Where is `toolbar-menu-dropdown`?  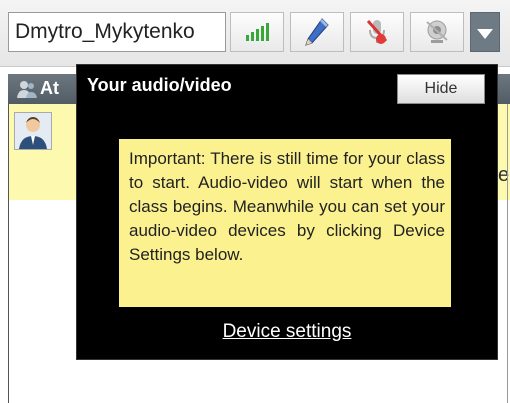
toolbar-menu-dropdown is located at coordinates (485, 32).